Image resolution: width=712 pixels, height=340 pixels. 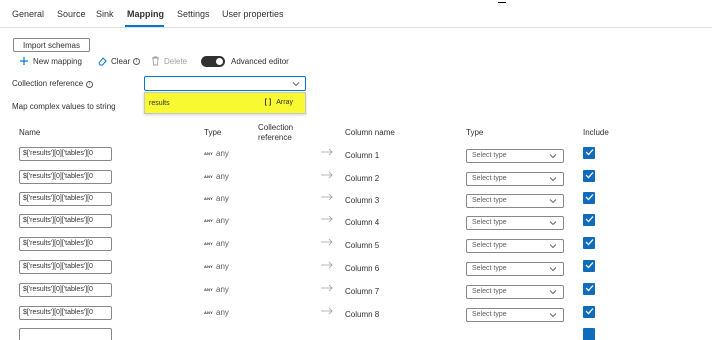 What do you see at coordinates (362, 178) in the screenshot?
I see `column-name: Column 2` at bounding box center [362, 178].